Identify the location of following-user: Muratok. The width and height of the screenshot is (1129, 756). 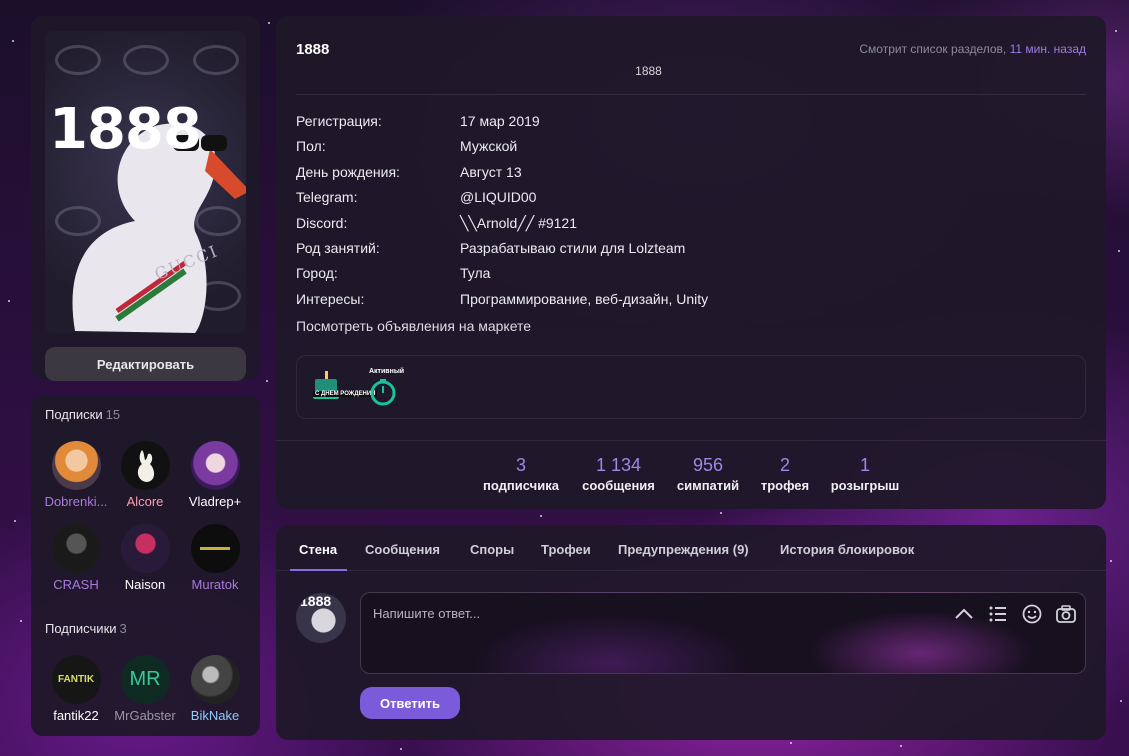
(215, 558).